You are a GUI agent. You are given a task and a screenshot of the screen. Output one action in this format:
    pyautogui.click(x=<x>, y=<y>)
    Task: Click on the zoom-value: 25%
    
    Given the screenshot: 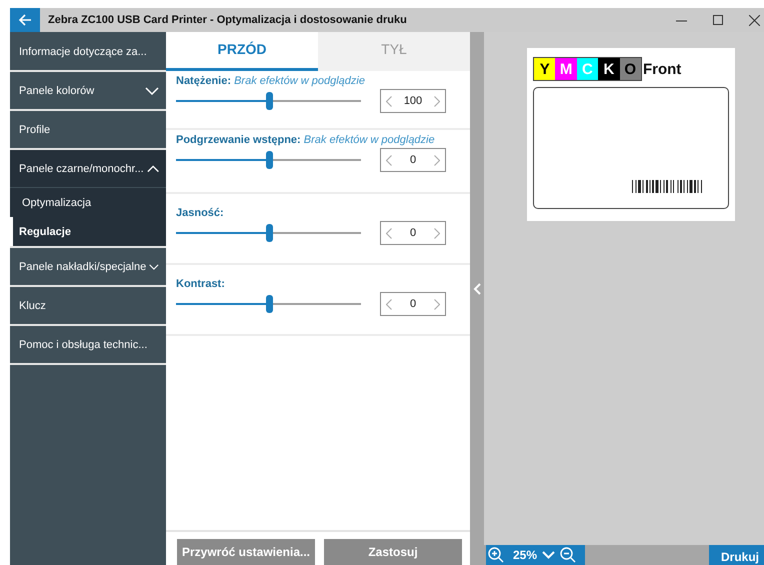 What is the action you would take?
    pyautogui.click(x=525, y=555)
    